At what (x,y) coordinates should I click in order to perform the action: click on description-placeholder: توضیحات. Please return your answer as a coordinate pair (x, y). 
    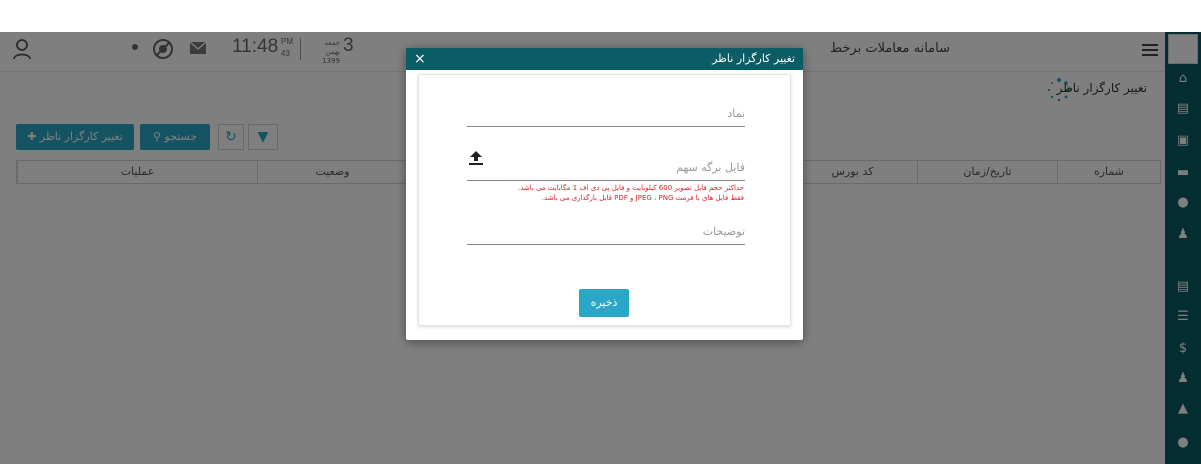
    Looking at the image, I should click on (723, 231).